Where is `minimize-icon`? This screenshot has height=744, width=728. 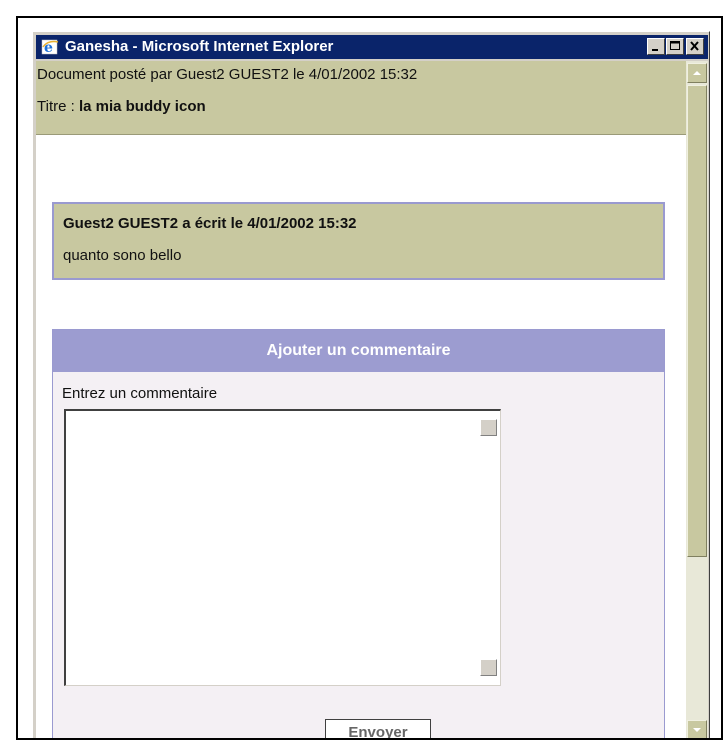
minimize-icon is located at coordinates (655, 50).